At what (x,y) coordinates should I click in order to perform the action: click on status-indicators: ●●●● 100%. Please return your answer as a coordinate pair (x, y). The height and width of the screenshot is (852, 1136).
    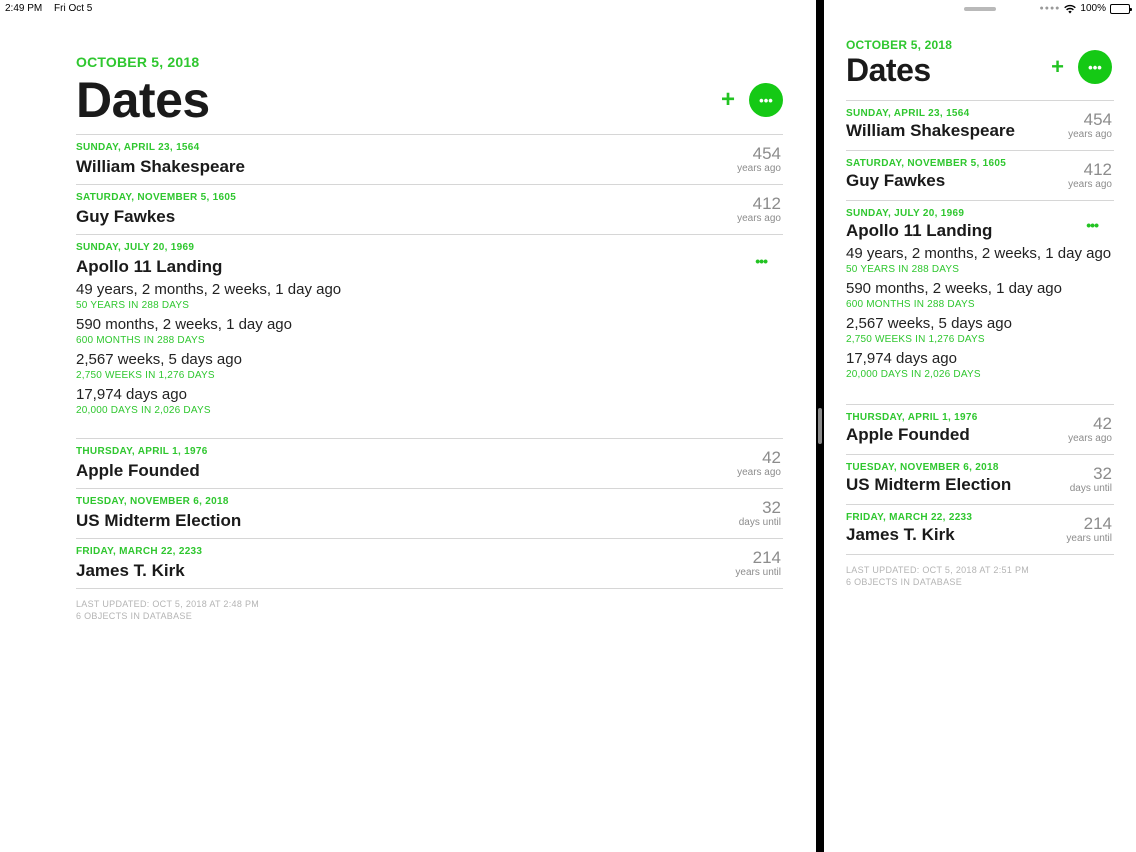
    Looking at the image, I should click on (1085, 8).